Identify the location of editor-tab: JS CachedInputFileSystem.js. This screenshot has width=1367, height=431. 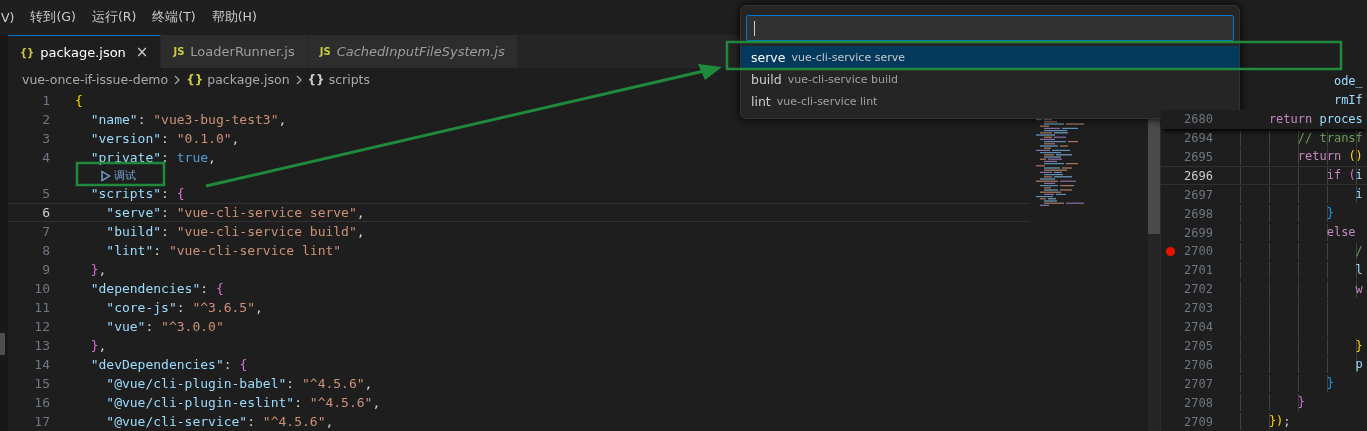
(412, 51).